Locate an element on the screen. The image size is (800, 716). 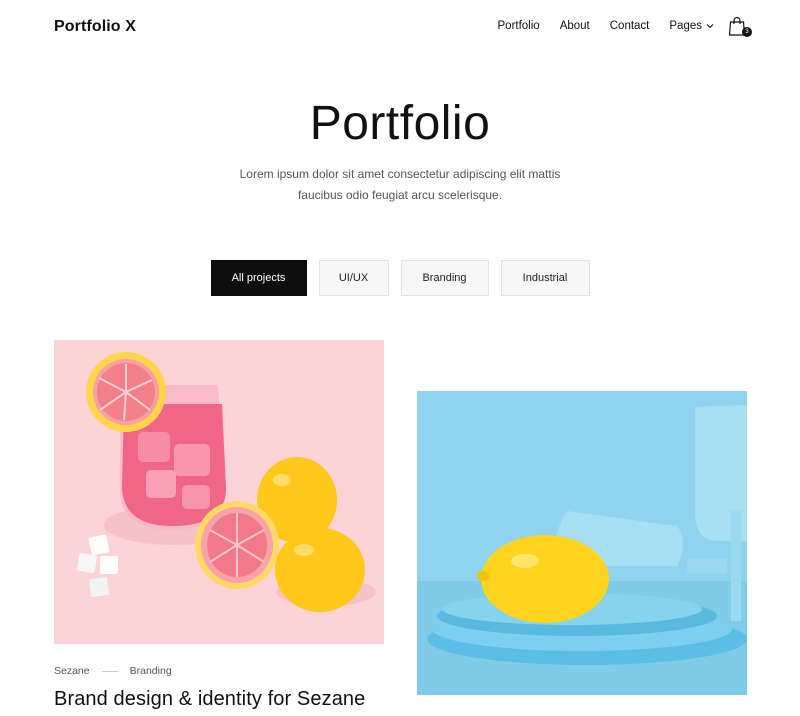
cart-button: 3 is located at coordinates (740, 26).